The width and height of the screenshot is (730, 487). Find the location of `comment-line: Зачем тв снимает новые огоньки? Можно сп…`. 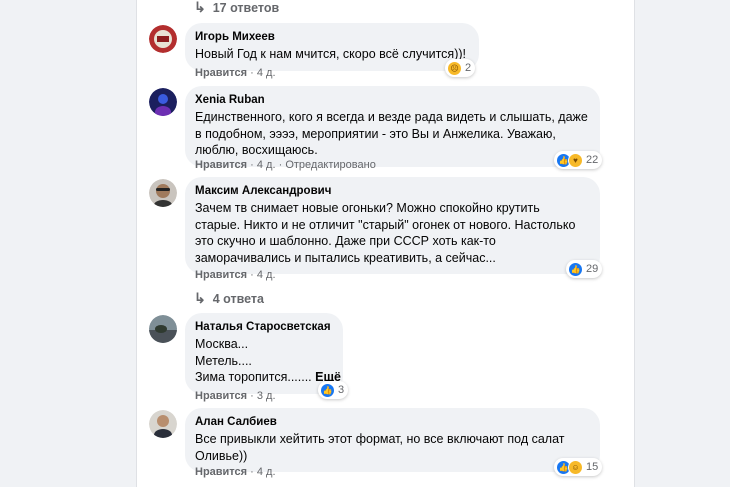

comment-line: Зачем тв снимает новые огоньки? Можно сп… is located at coordinates (367, 208).